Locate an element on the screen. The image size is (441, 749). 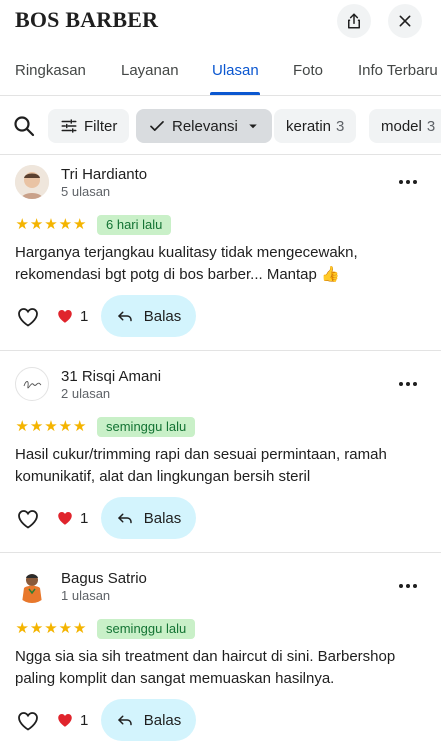
filter-chip-row: Filter Relevansi keratin 3 model 3 is located at coordinates (220, 126).